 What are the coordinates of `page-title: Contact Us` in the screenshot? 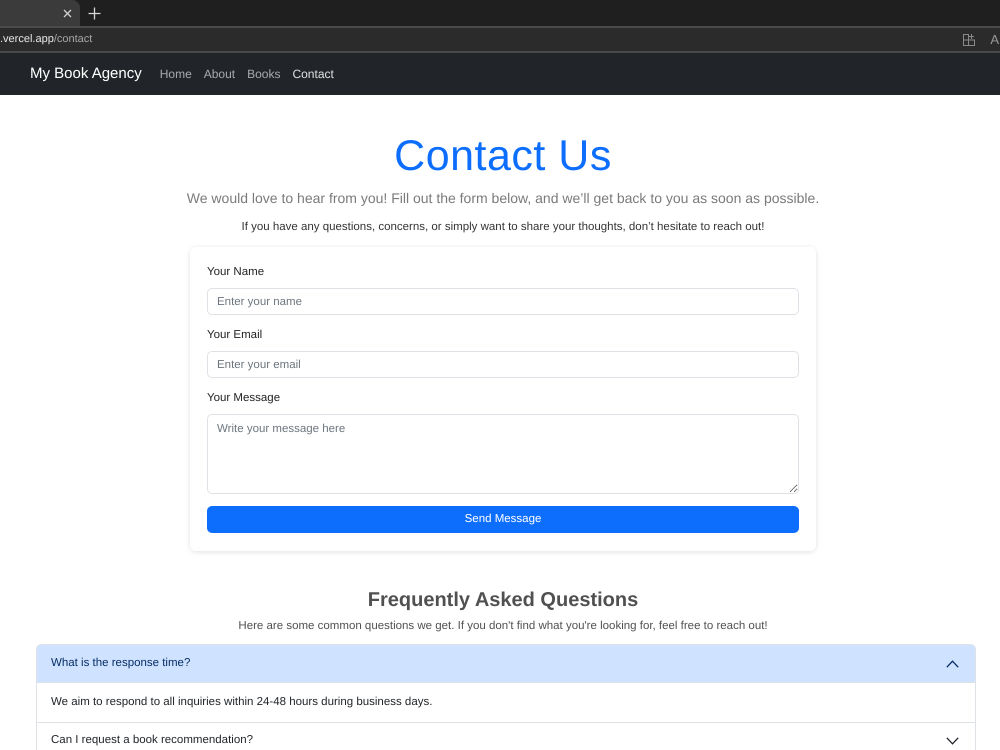 It's located at (503, 156).